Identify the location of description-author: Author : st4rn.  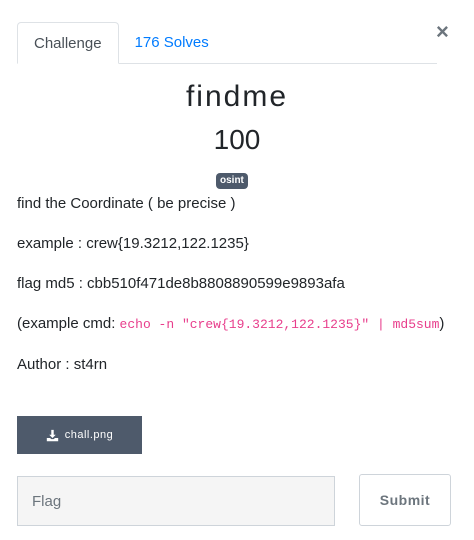
(62, 364).